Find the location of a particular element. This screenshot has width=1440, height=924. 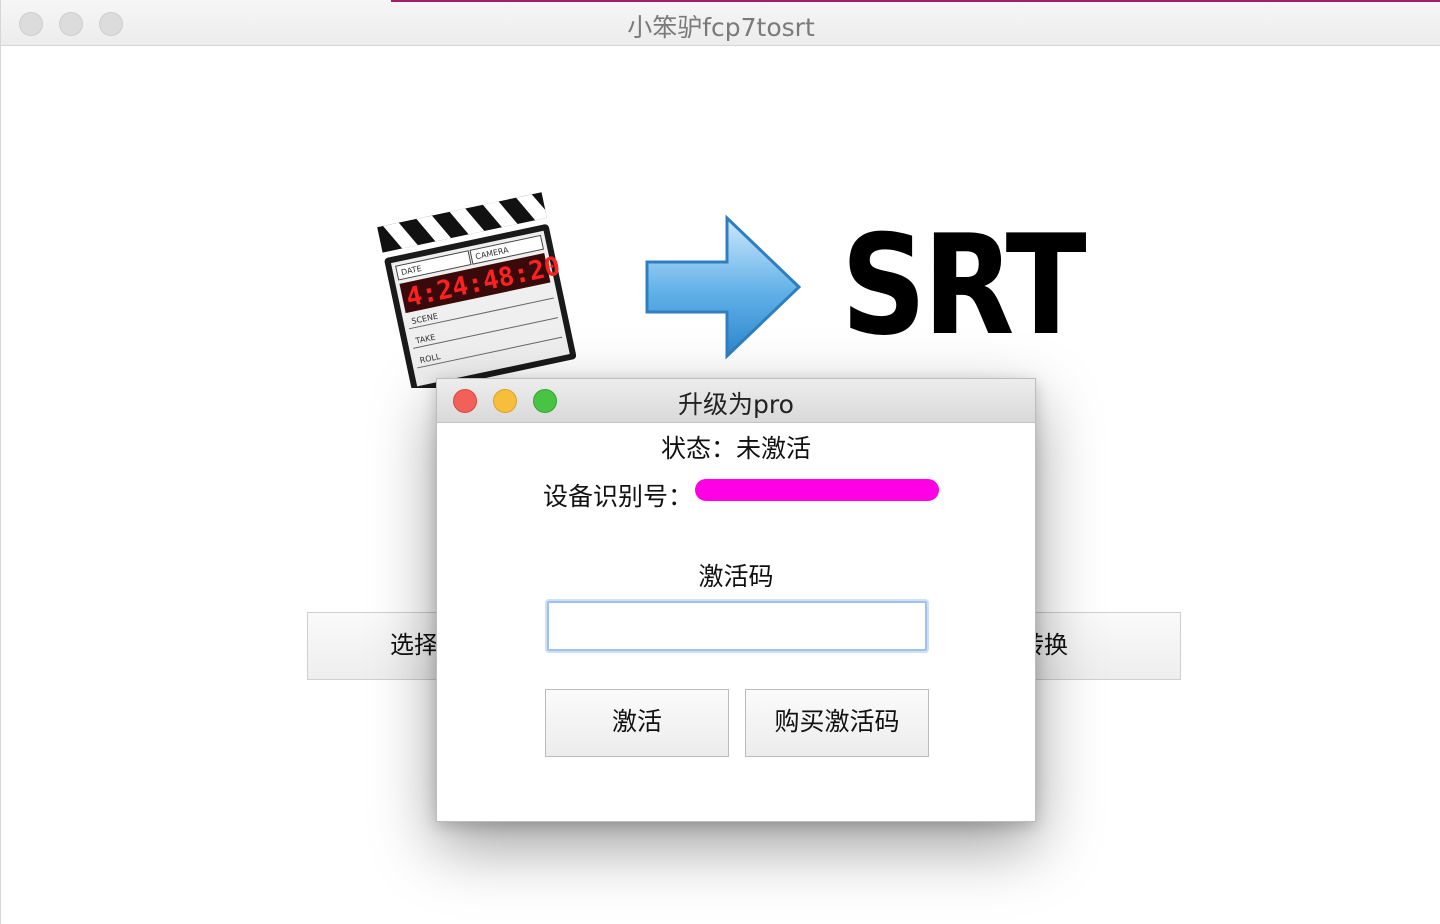

buy-code-button: 购买激活码 is located at coordinates (837, 723).